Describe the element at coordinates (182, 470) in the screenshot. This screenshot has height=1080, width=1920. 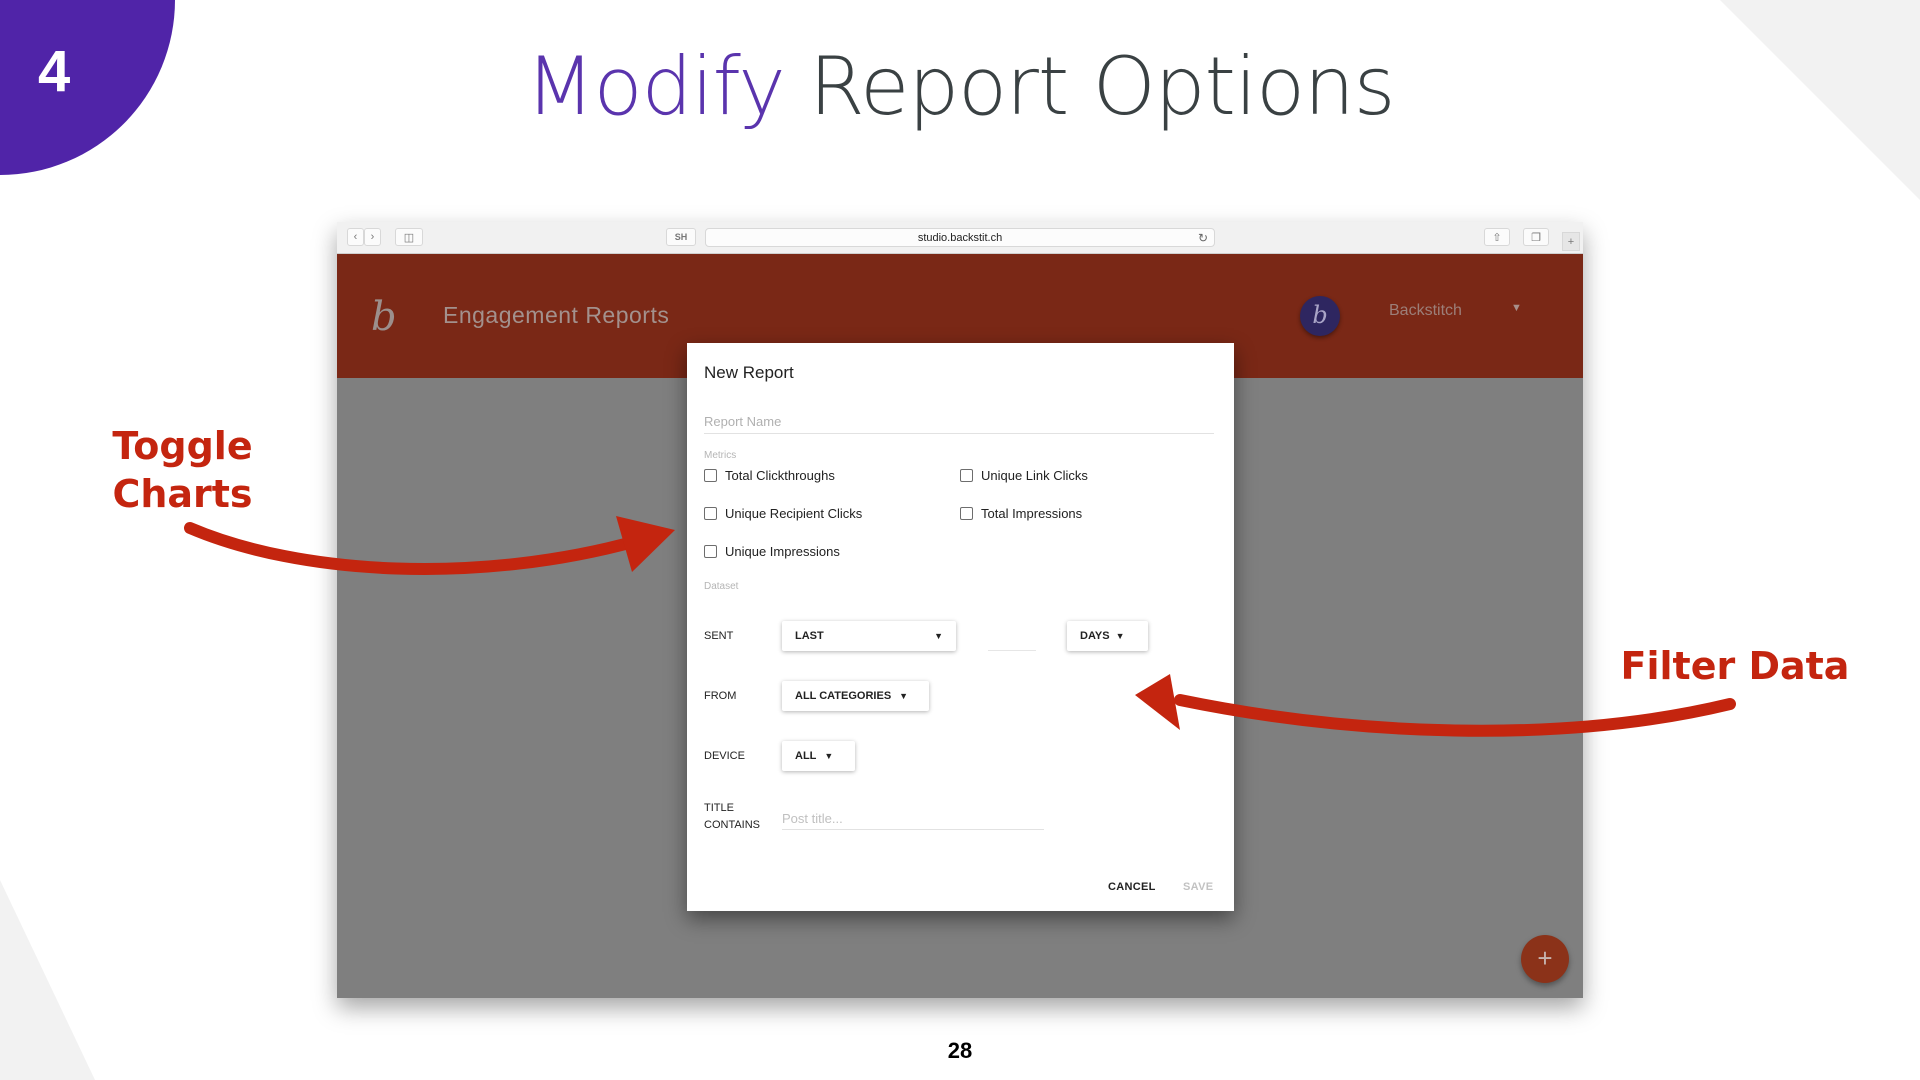
I see `annotation-toggle-charts: Toggle Charts` at that location.